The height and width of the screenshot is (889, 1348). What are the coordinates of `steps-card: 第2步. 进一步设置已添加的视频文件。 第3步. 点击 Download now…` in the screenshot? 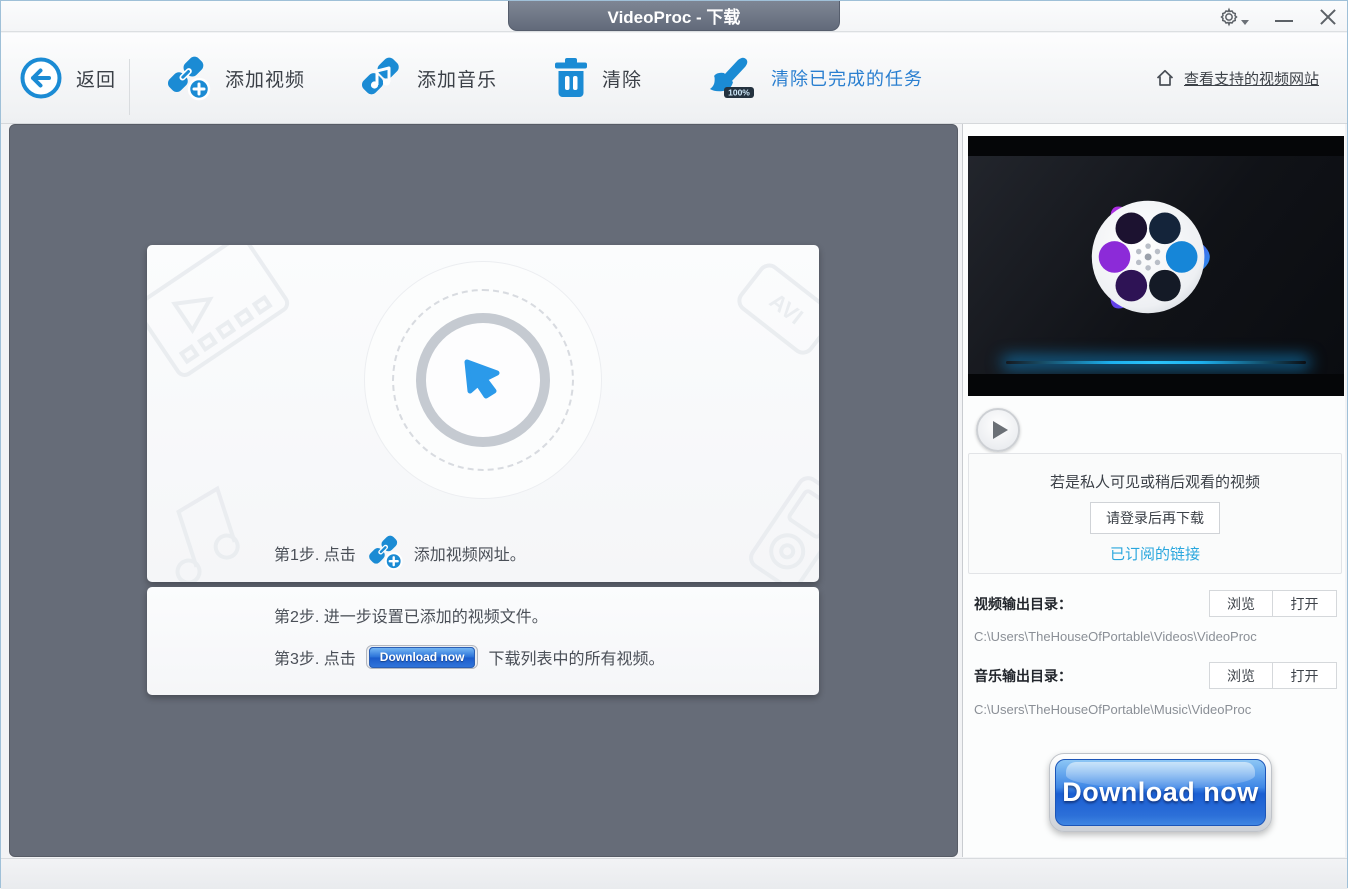 It's located at (483, 641).